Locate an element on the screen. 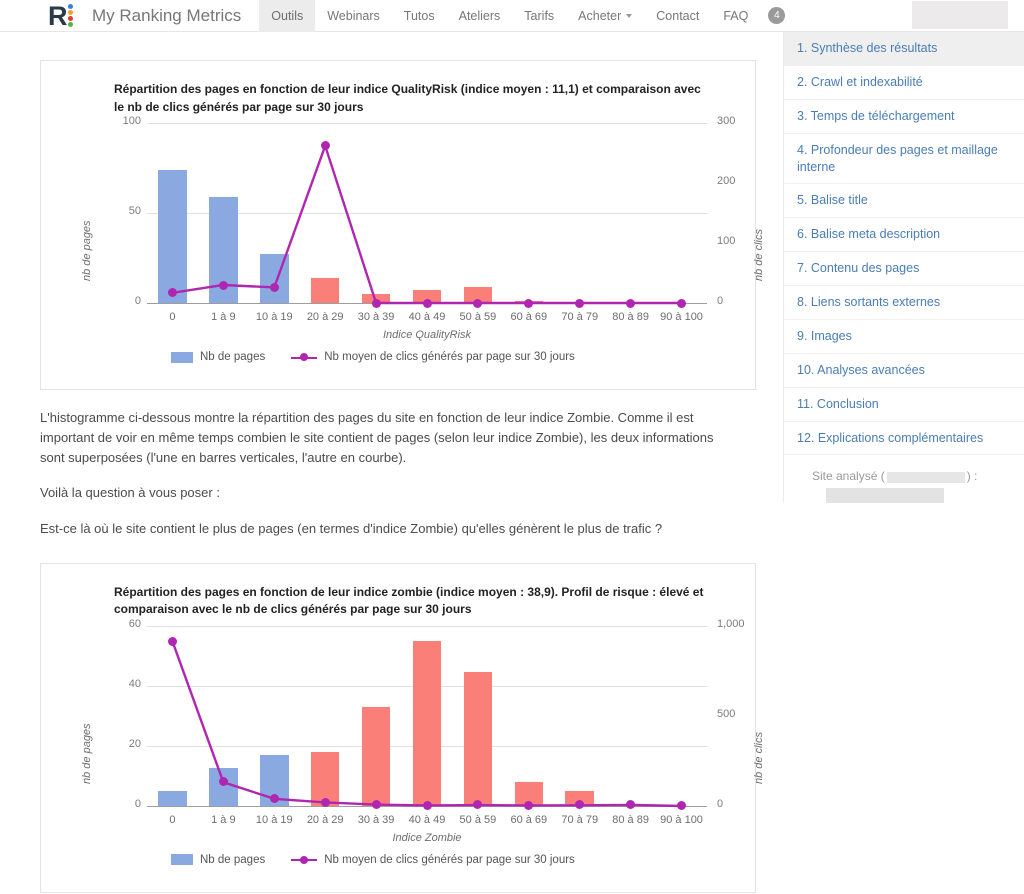 The height and width of the screenshot is (894, 1024). legend-label-bars: Nb de pages is located at coordinates (233, 357).